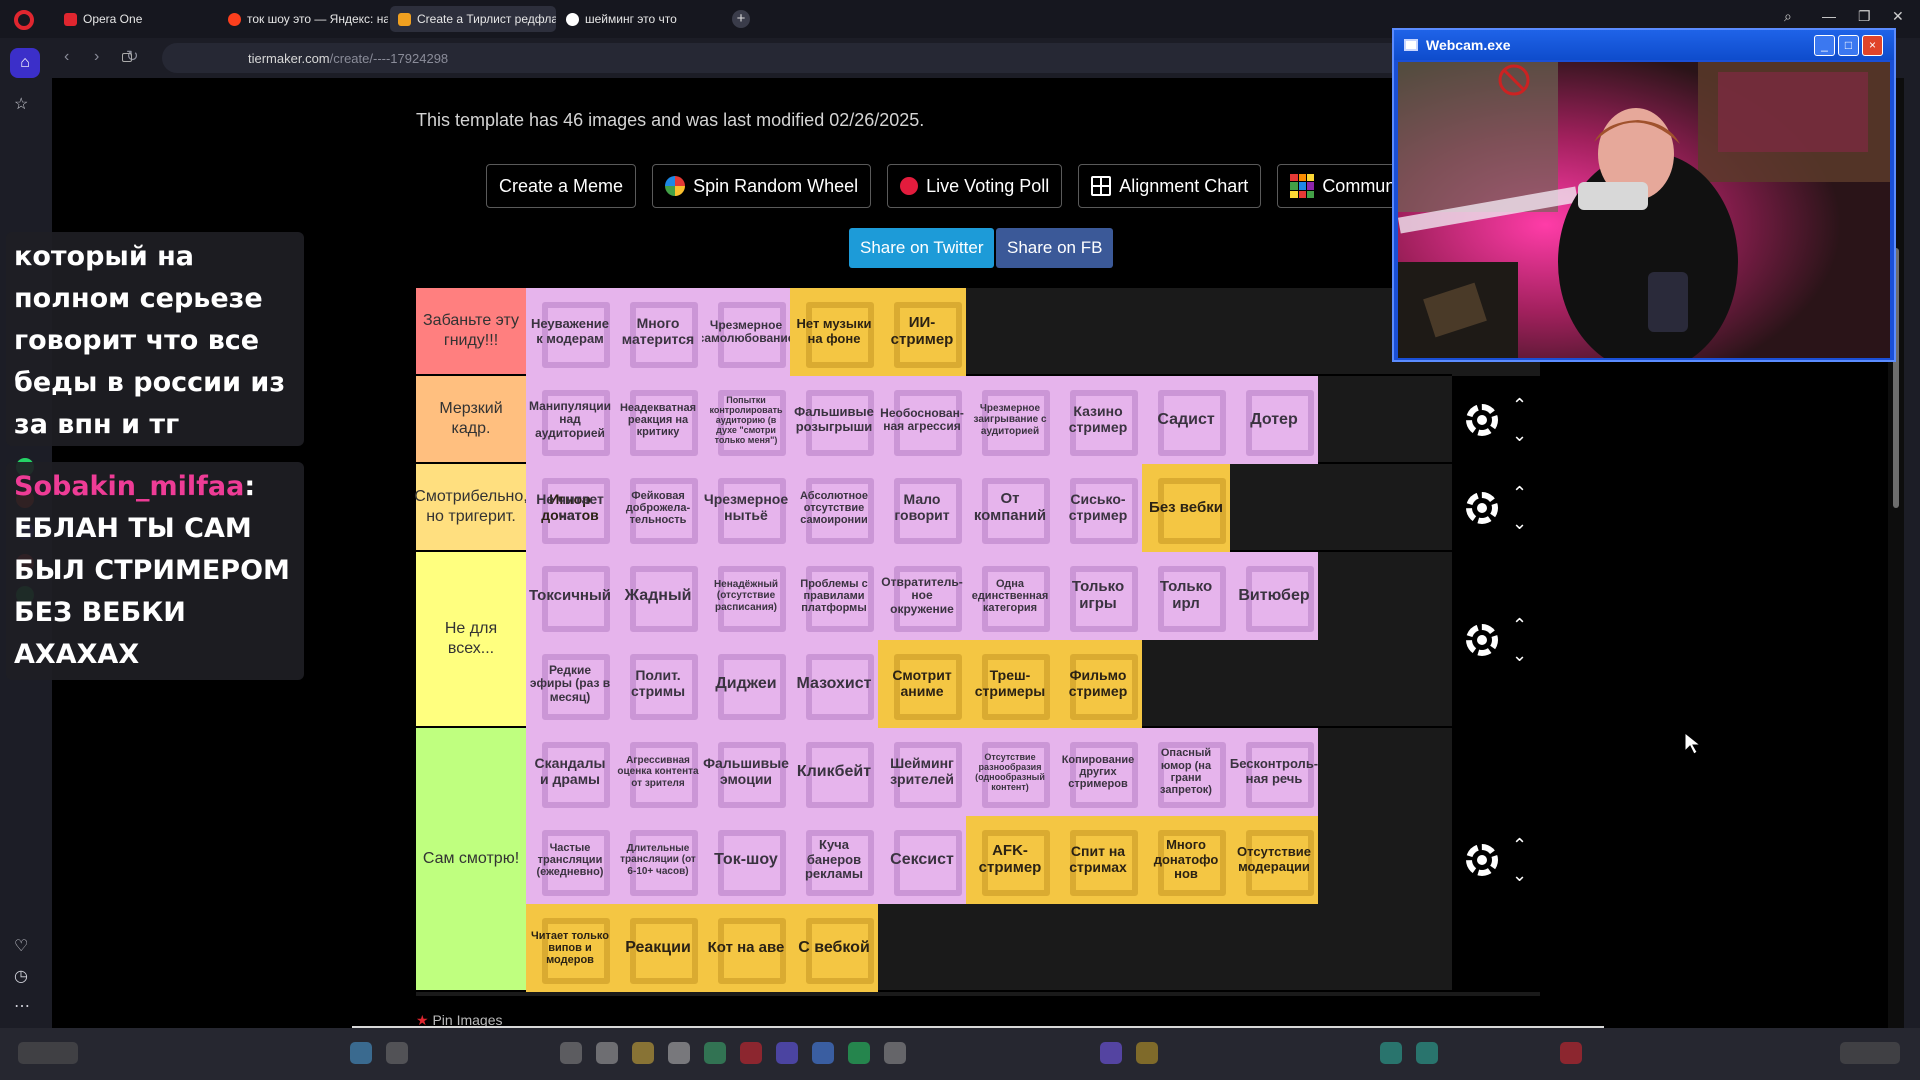 The image size is (1920, 1080). Describe the element at coordinates (1343, 186) in the screenshot. I see `community-button: Commun` at that location.